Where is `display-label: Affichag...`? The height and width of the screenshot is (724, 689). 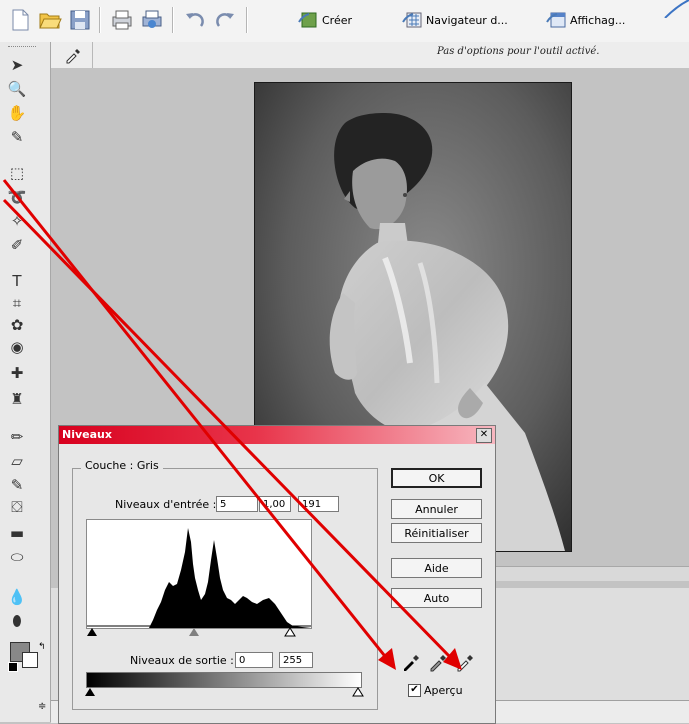
display-label: Affichag... is located at coordinates (598, 20).